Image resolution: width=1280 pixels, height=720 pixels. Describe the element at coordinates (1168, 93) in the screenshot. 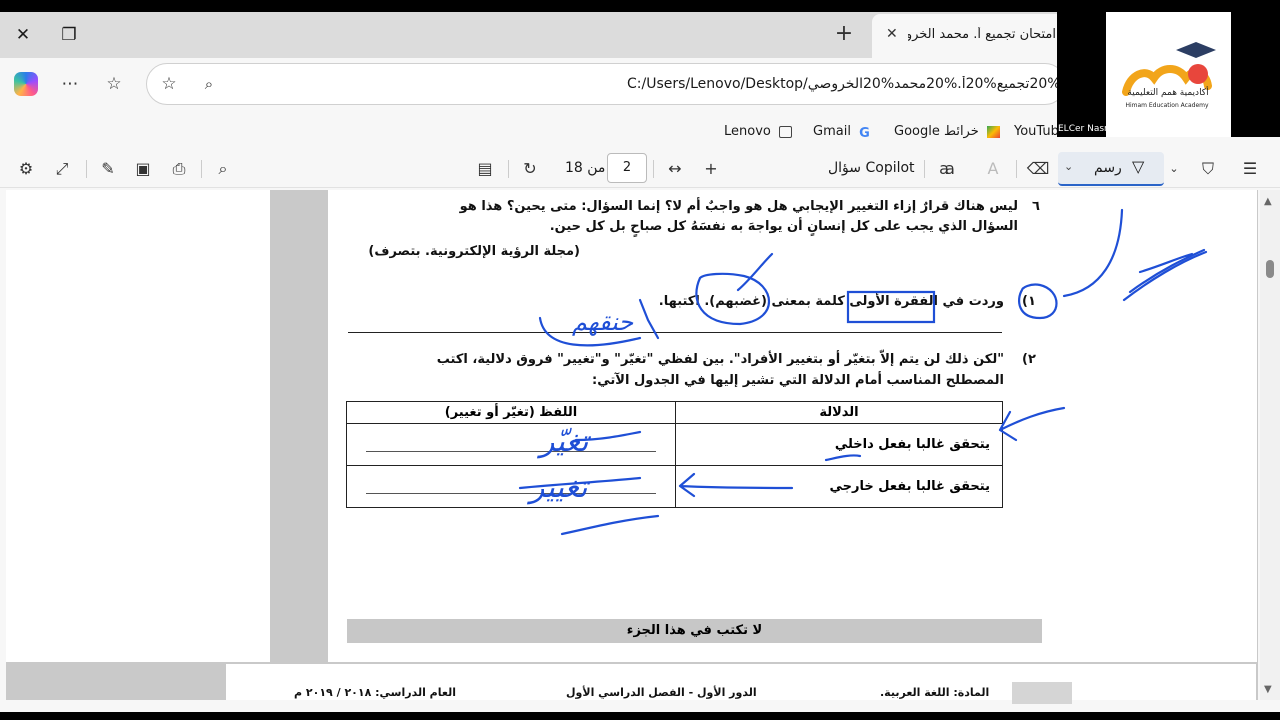

I see `academy-name-ar: أكاديمية همم التعليمية` at that location.